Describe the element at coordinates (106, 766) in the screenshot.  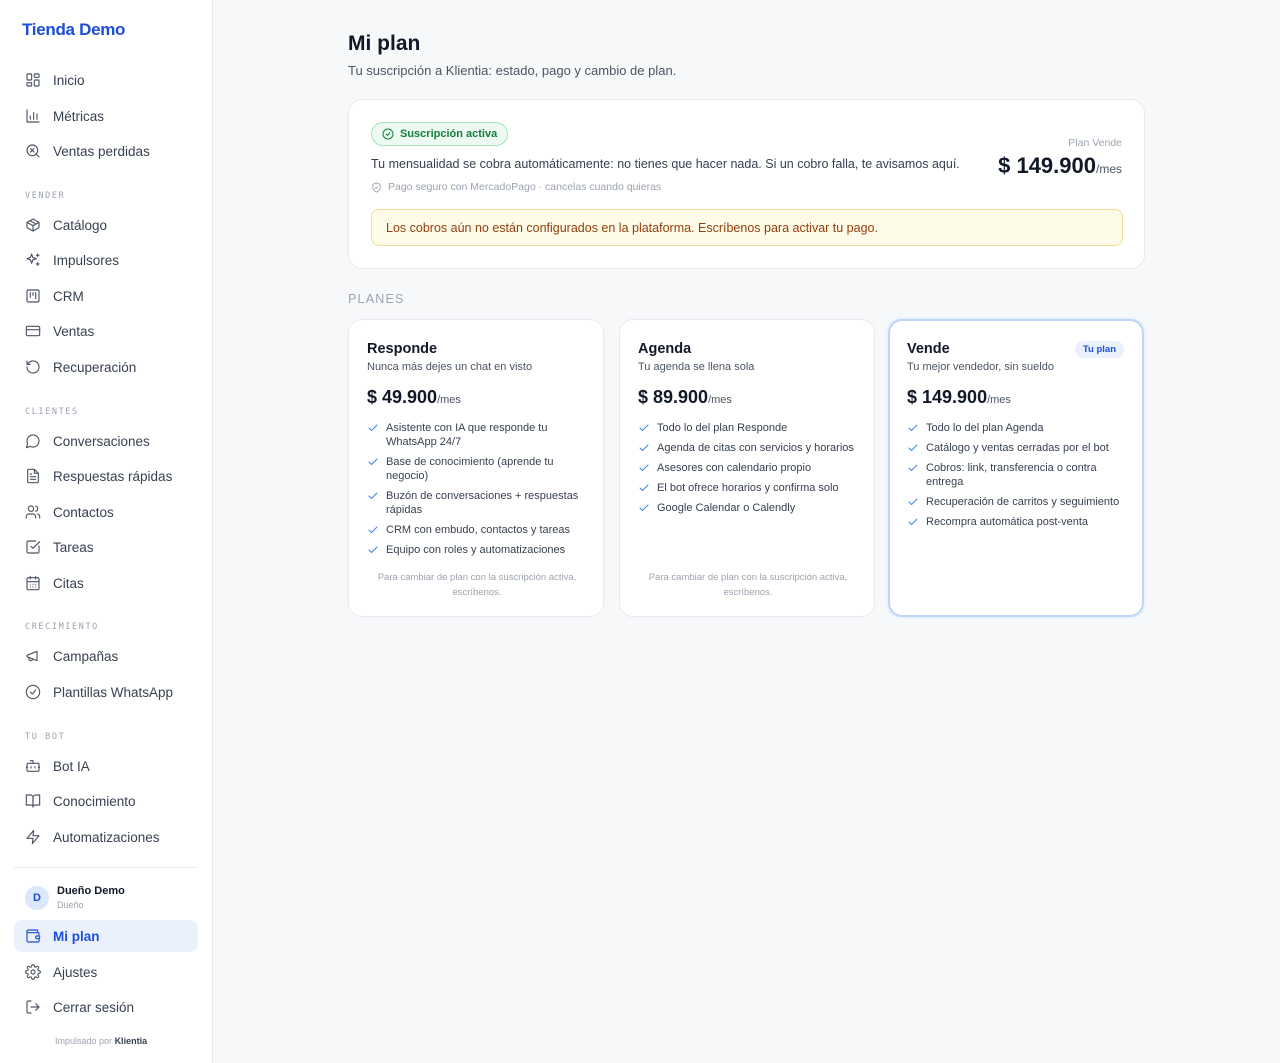
I see `sidebar-item-bot-ia: Bot IA` at that location.